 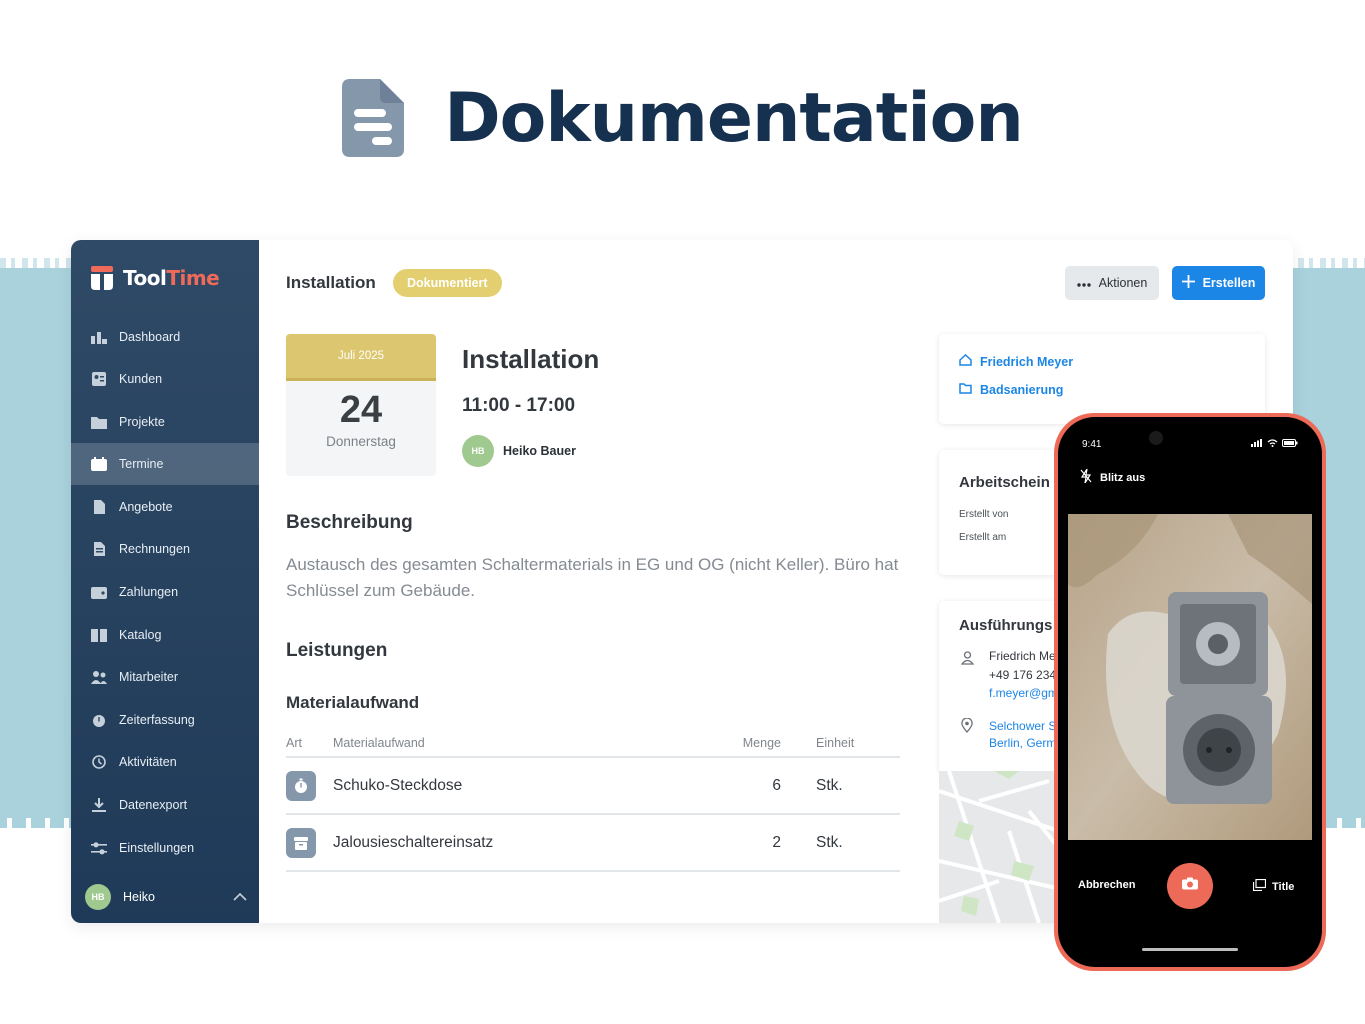 What do you see at coordinates (1123, 283) in the screenshot?
I see `actions-label: Aktionen` at bounding box center [1123, 283].